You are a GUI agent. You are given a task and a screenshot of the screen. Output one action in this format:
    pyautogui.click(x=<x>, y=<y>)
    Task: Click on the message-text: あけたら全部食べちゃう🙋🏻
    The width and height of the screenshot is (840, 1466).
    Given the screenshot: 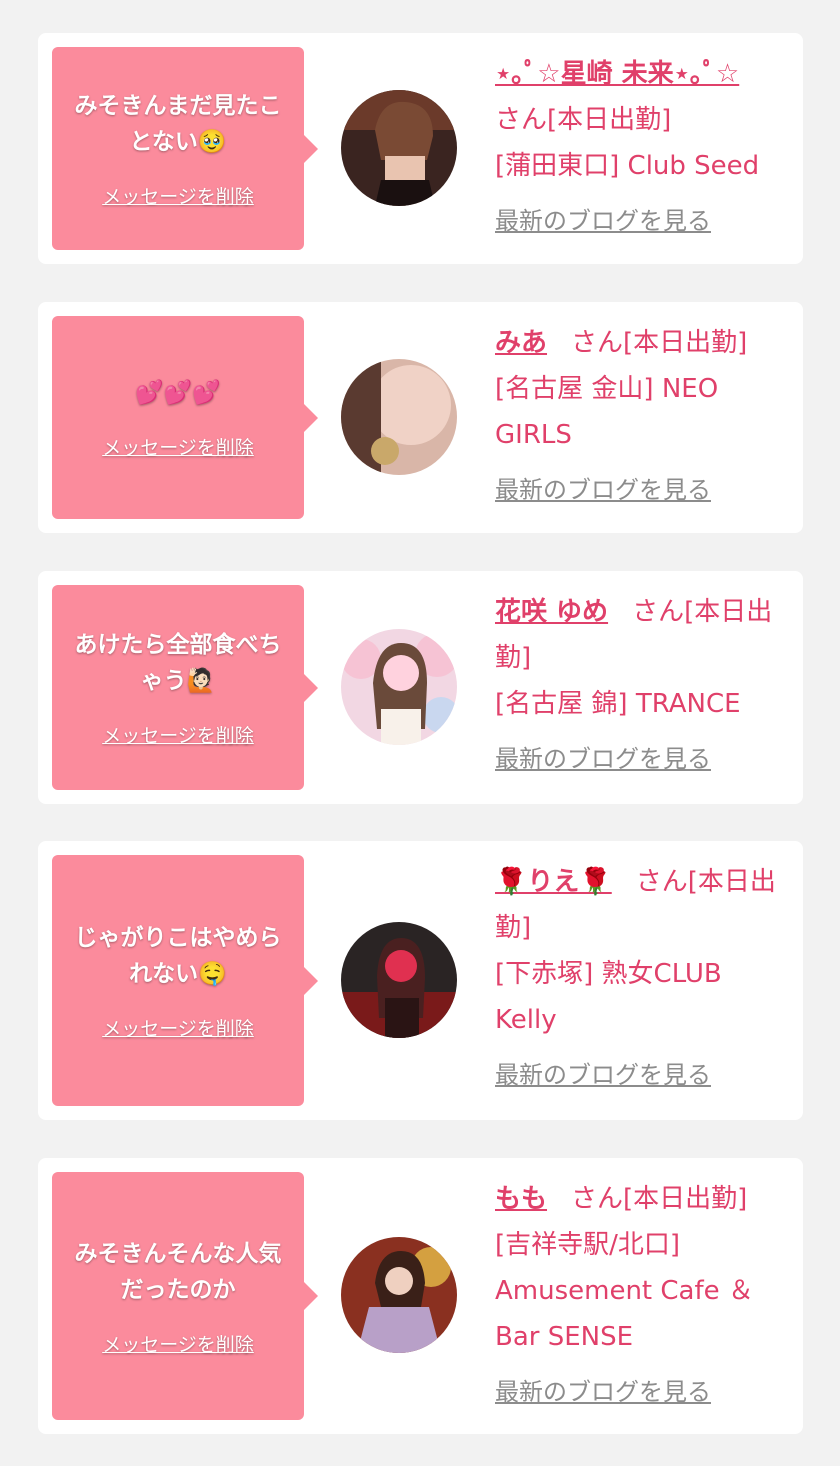 What is the action you would take?
    pyautogui.click(x=178, y=663)
    